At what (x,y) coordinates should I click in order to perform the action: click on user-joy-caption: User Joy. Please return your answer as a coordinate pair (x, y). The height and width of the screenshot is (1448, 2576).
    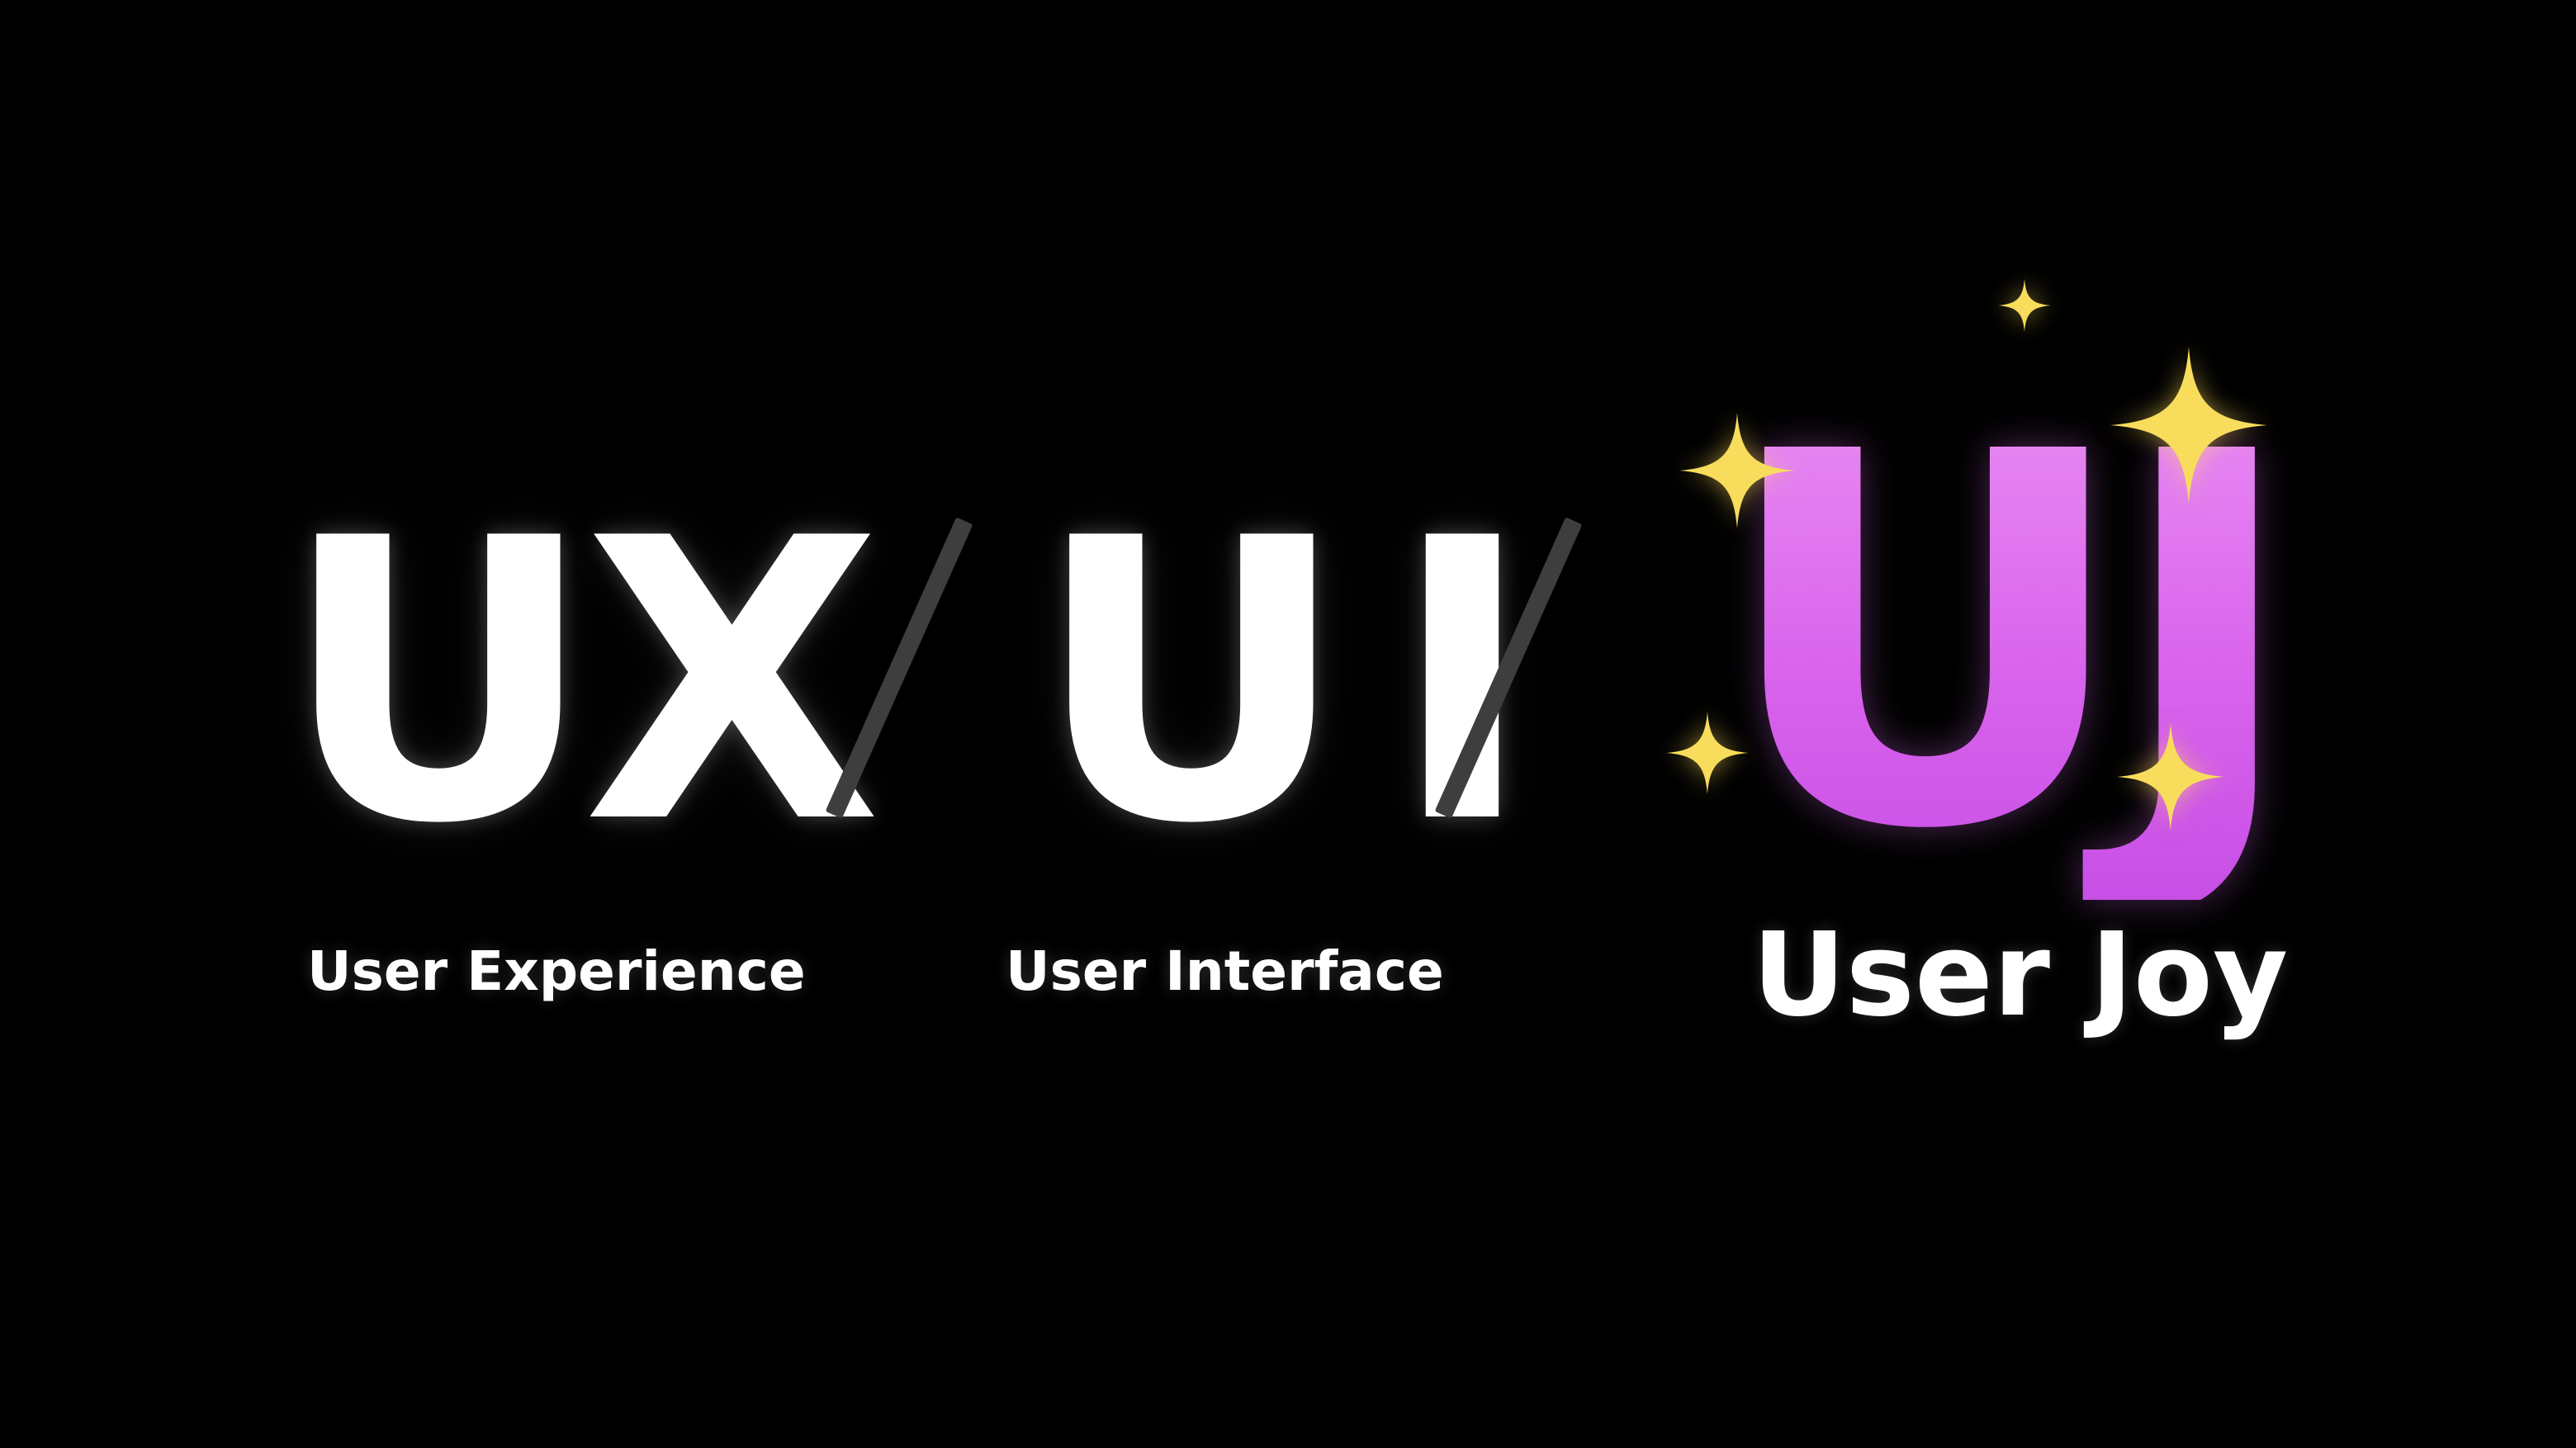
    Looking at the image, I should click on (2020, 976).